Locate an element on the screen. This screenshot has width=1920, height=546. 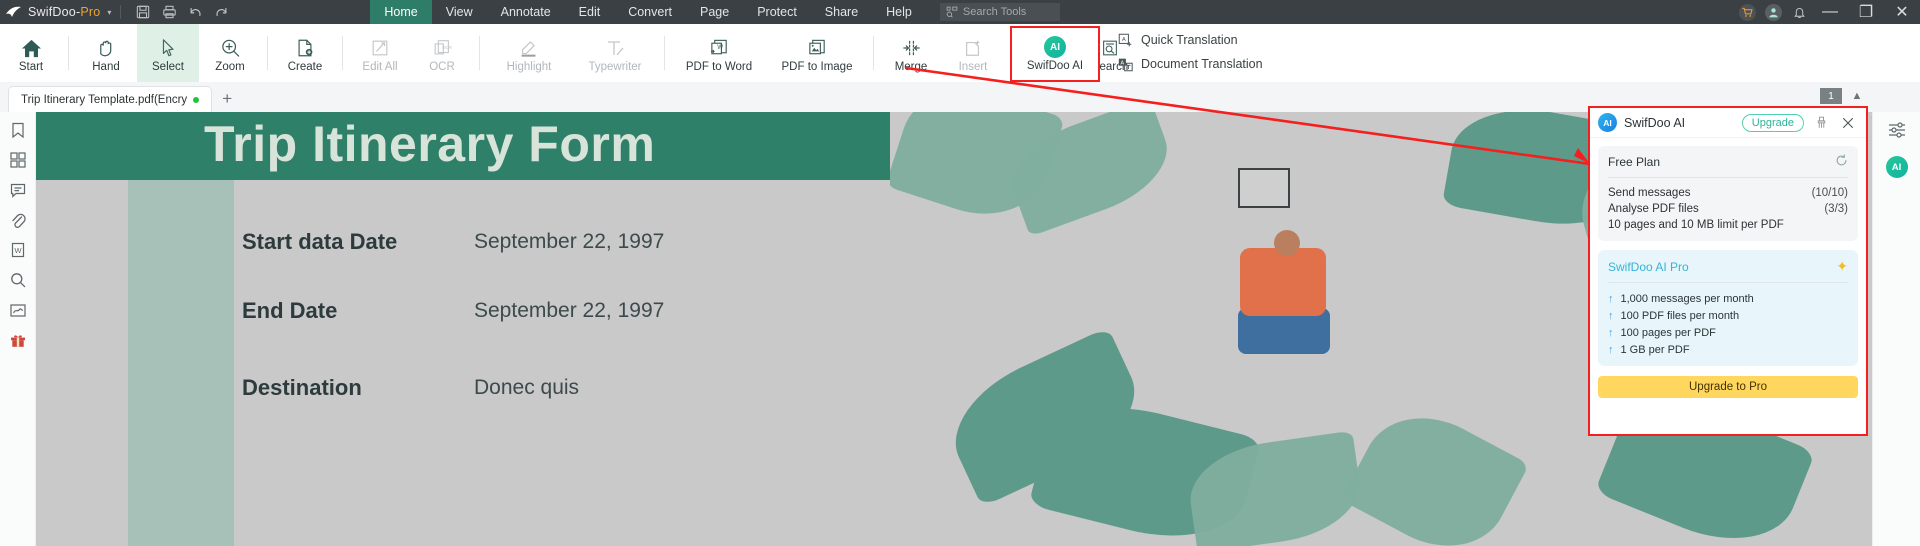
menu-item-view: View is located at coordinates (459, 12).